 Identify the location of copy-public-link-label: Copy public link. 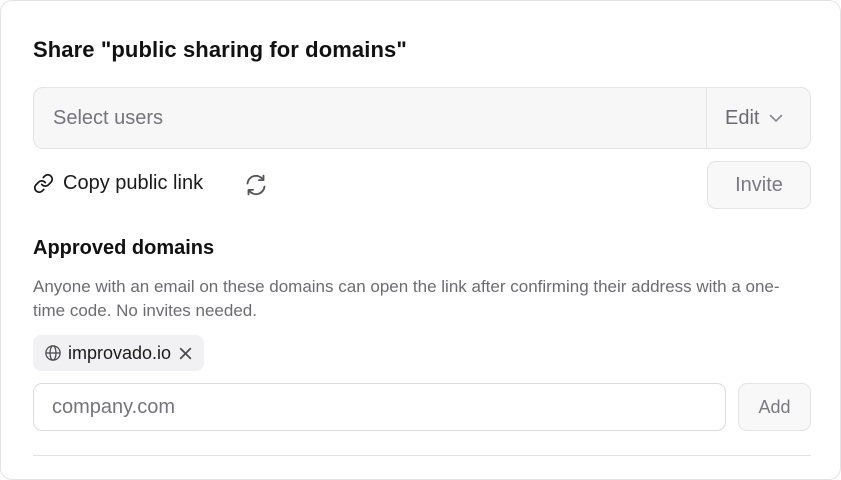
(133, 183).